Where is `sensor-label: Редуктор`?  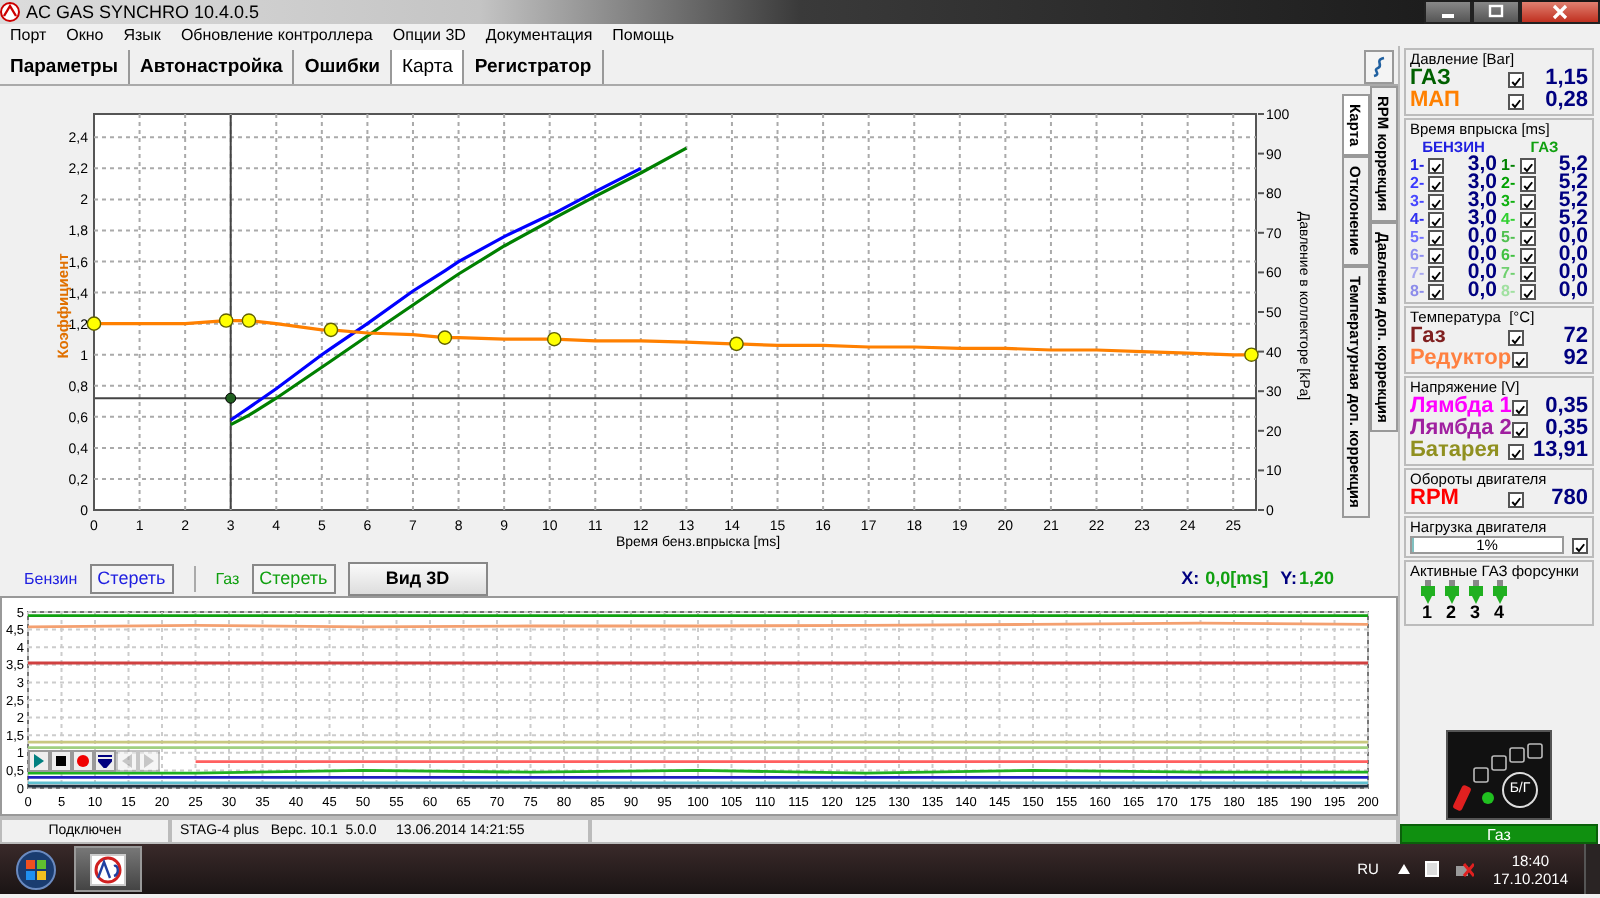
sensor-label: Редуктор is located at coordinates (1461, 359).